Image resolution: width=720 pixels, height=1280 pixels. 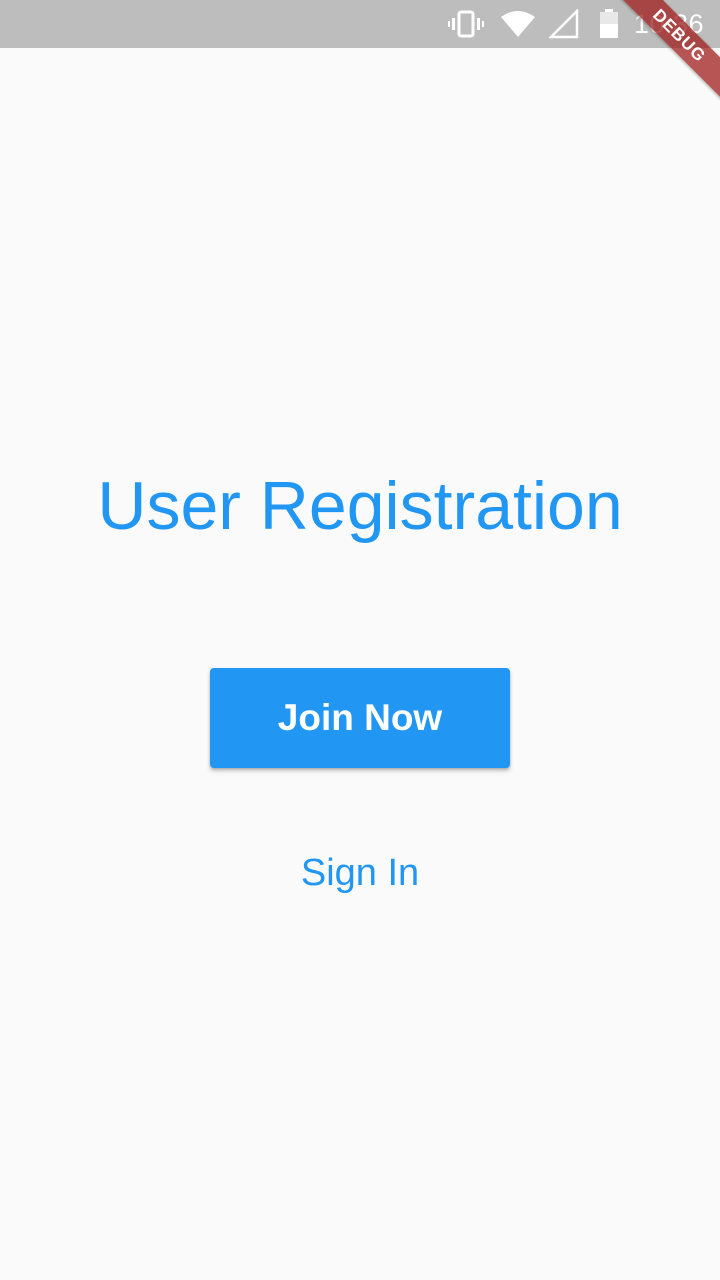 I want to click on signal-icon, so click(x=564, y=24).